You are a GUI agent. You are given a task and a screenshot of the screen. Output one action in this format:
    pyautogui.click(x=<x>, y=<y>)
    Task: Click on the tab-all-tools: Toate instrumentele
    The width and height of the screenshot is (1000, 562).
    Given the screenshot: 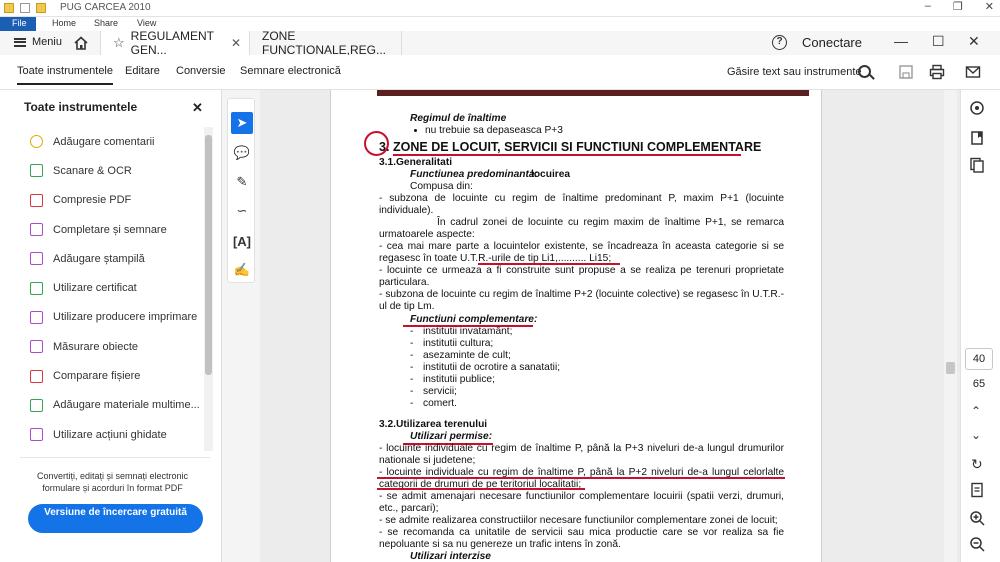 What is the action you would take?
    pyautogui.click(x=65, y=75)
    